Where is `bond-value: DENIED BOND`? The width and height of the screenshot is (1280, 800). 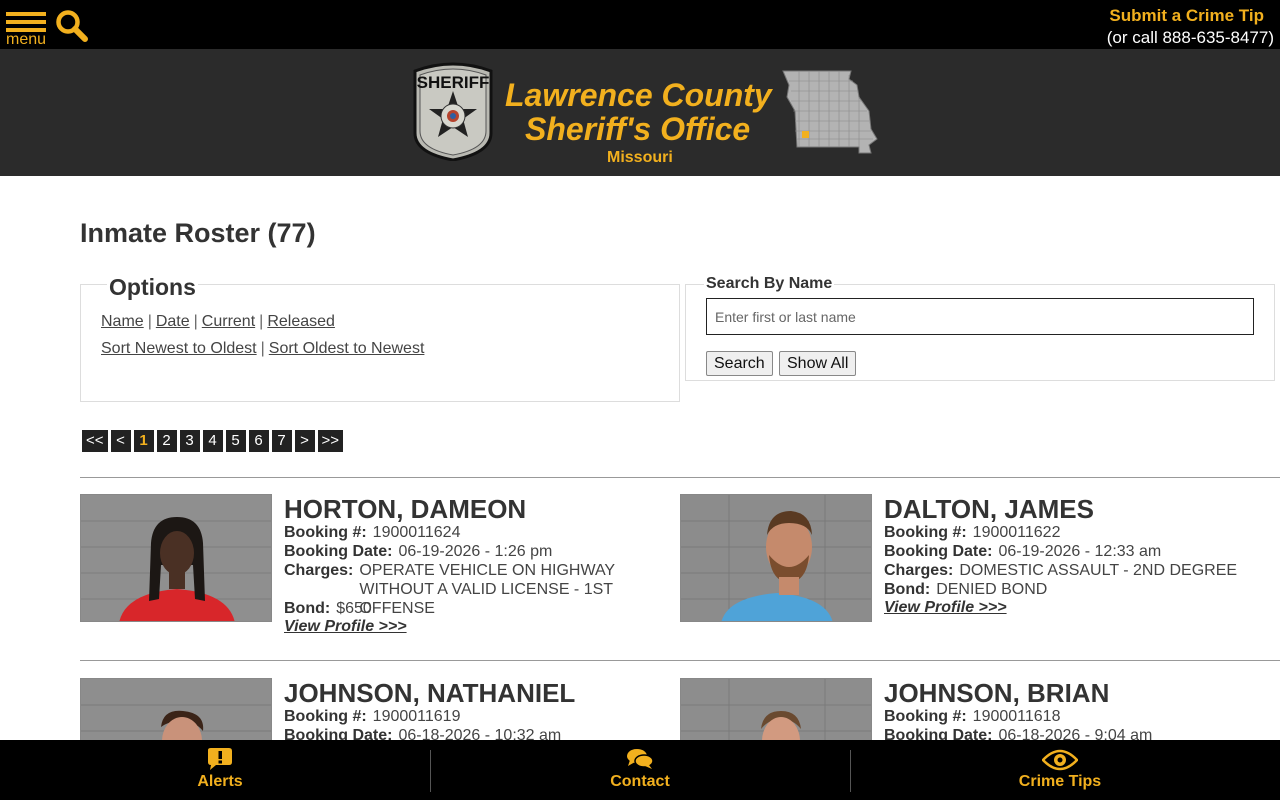 bond-value: DENIED BOND is located at coordinates (992, 589).